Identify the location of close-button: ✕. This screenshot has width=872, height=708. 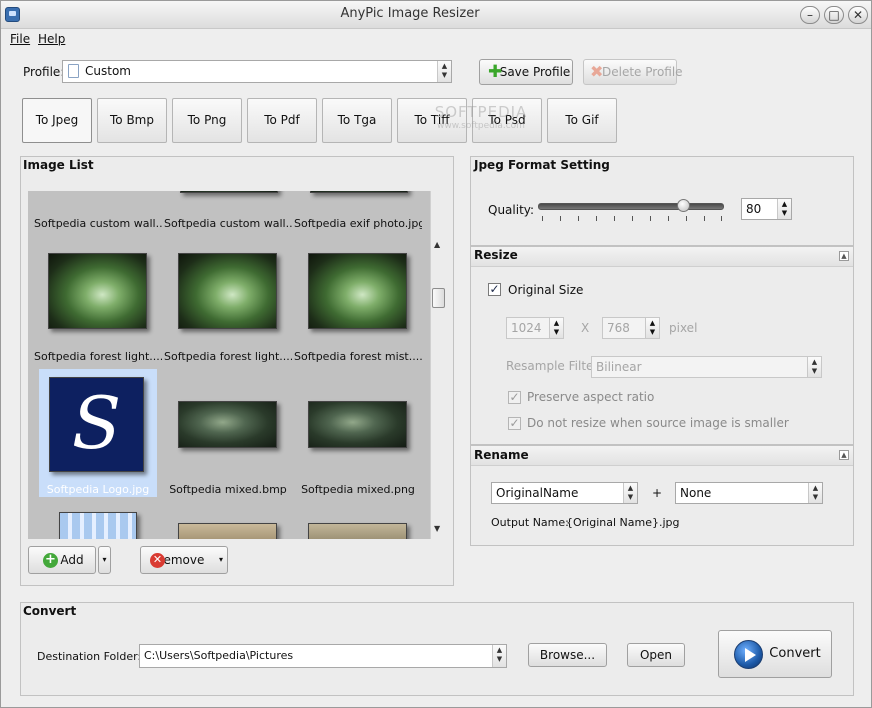
(858, 15).